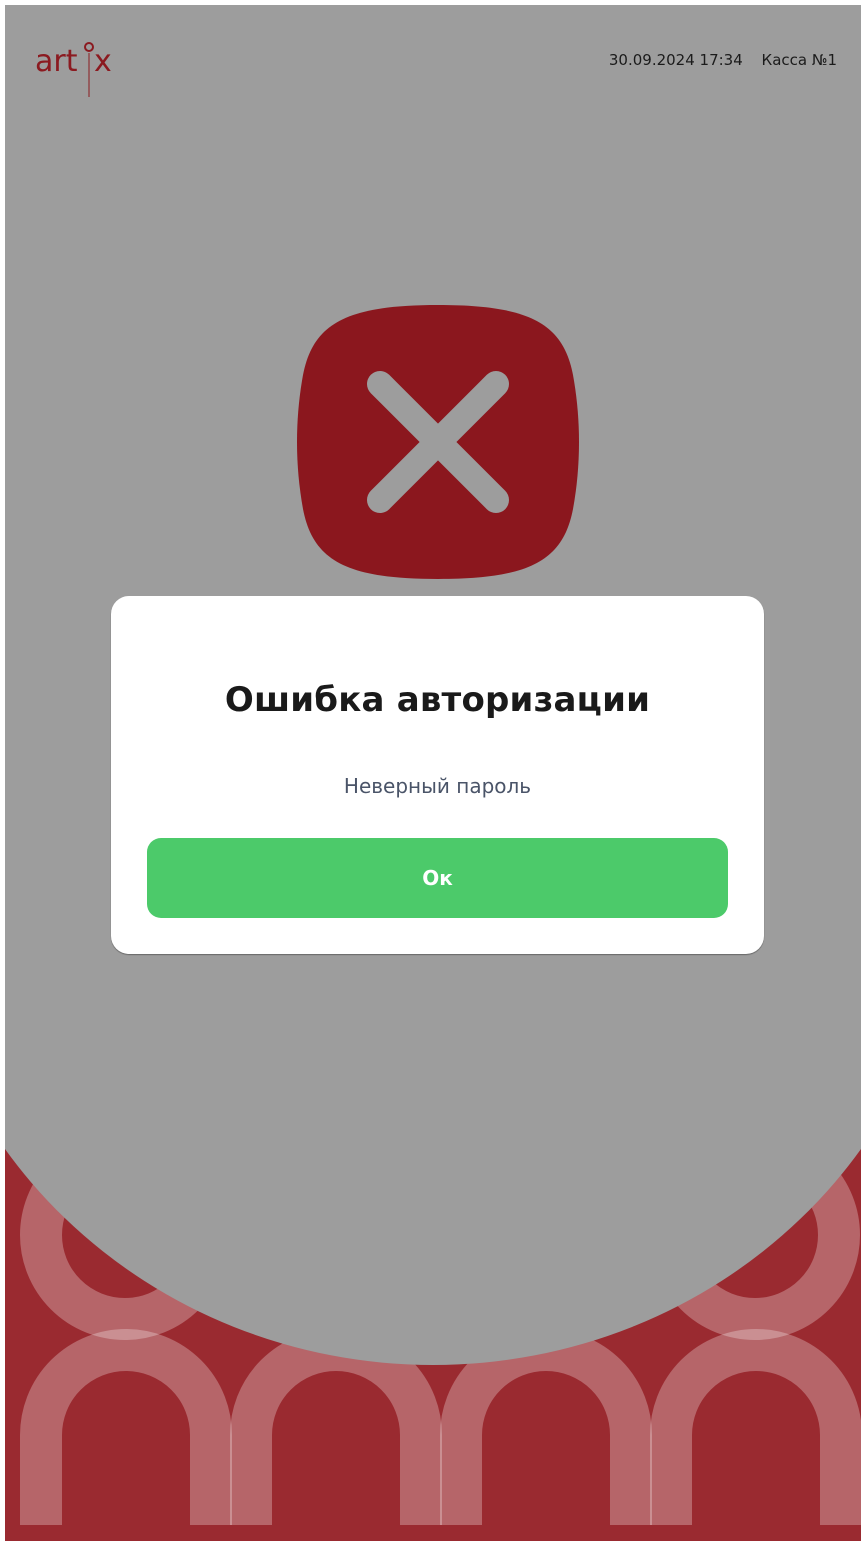  I want to click on ok-button: Ок, so click(437, 878).